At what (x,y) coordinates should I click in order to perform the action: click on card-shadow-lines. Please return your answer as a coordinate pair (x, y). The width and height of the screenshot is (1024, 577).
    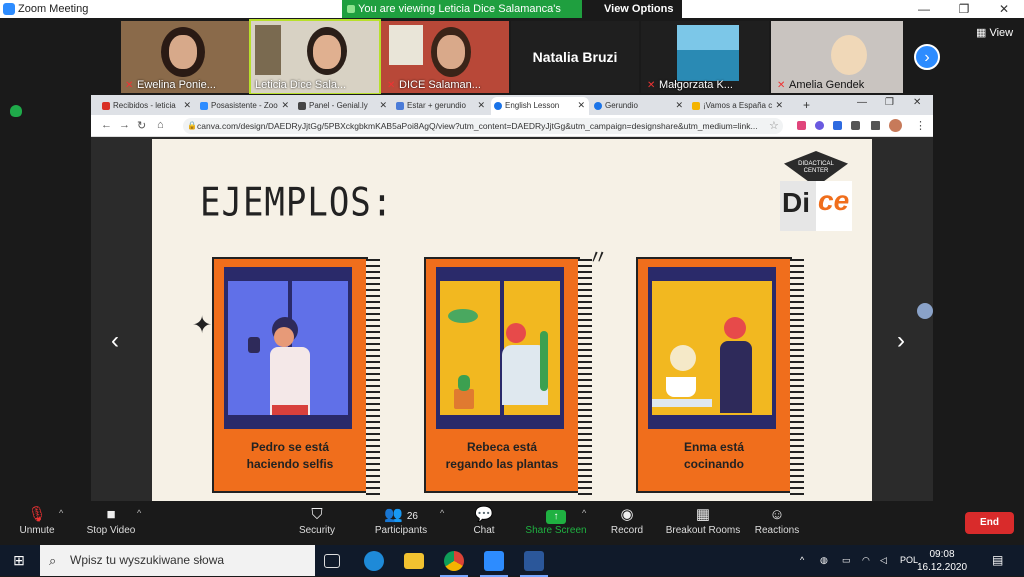
    Looking at the image, I should click on (585, 377).